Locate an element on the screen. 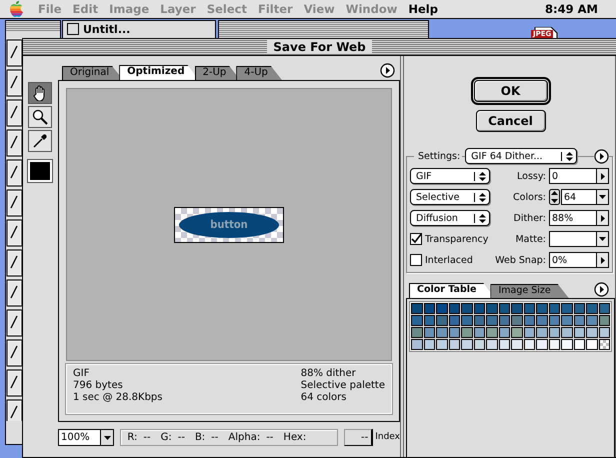 This screenshot has width=616, height=458. updown-arrows-icon is located at coordinates (480, 176).